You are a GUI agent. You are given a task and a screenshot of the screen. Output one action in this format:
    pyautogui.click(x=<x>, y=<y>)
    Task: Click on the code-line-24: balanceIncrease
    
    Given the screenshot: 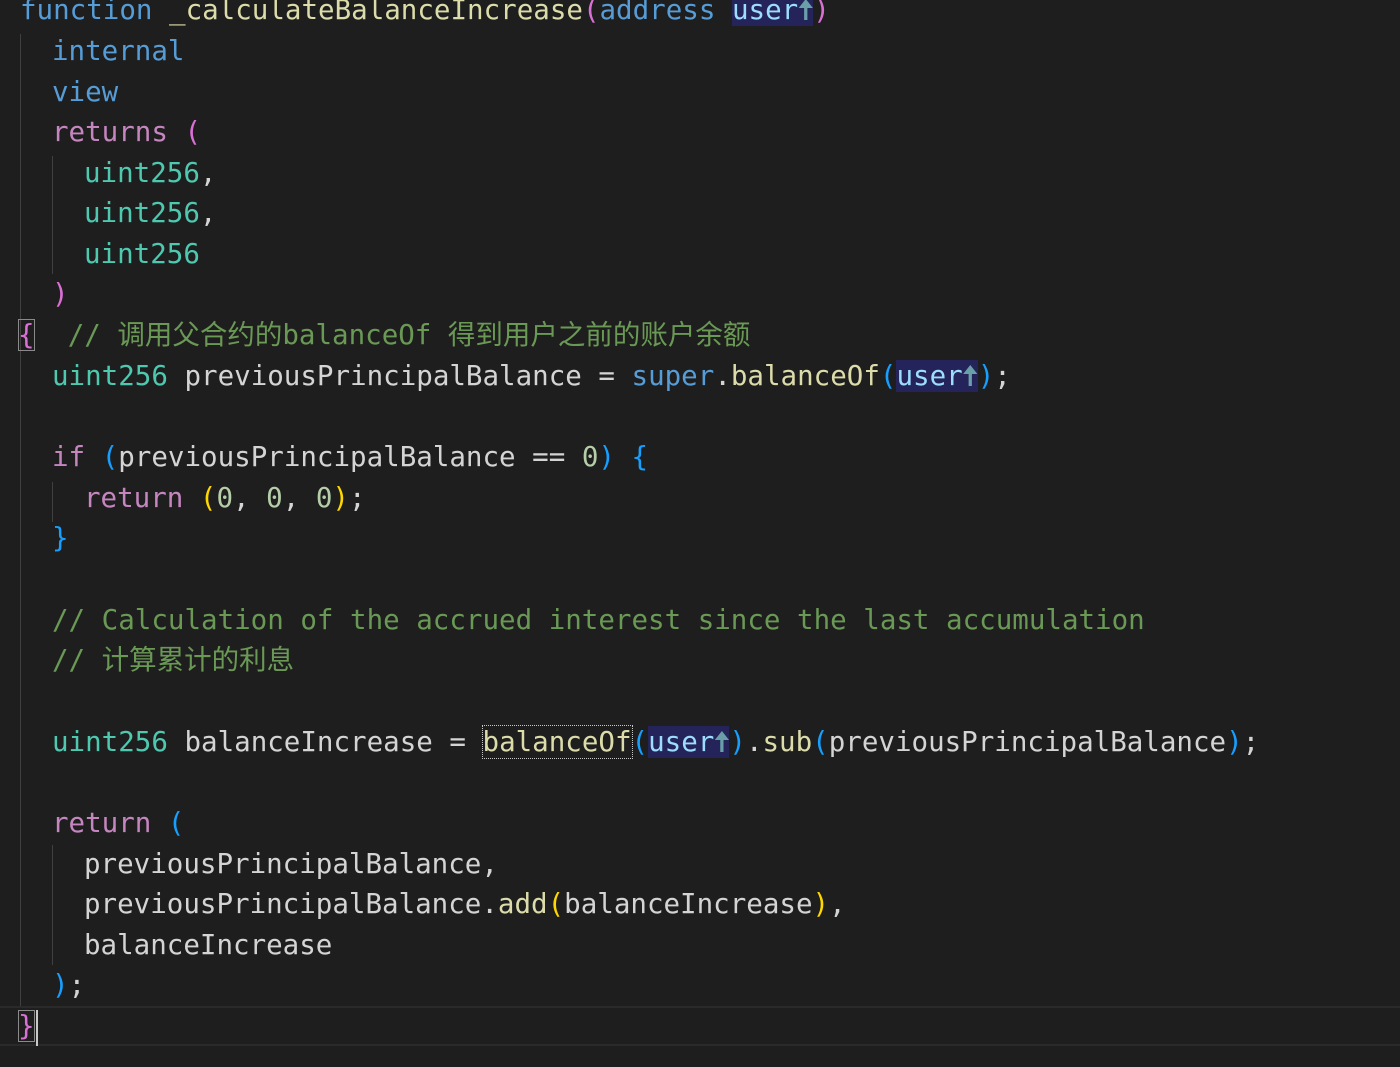 What is the action you would take?
    pyautogui.click(x=208, y=945)
    